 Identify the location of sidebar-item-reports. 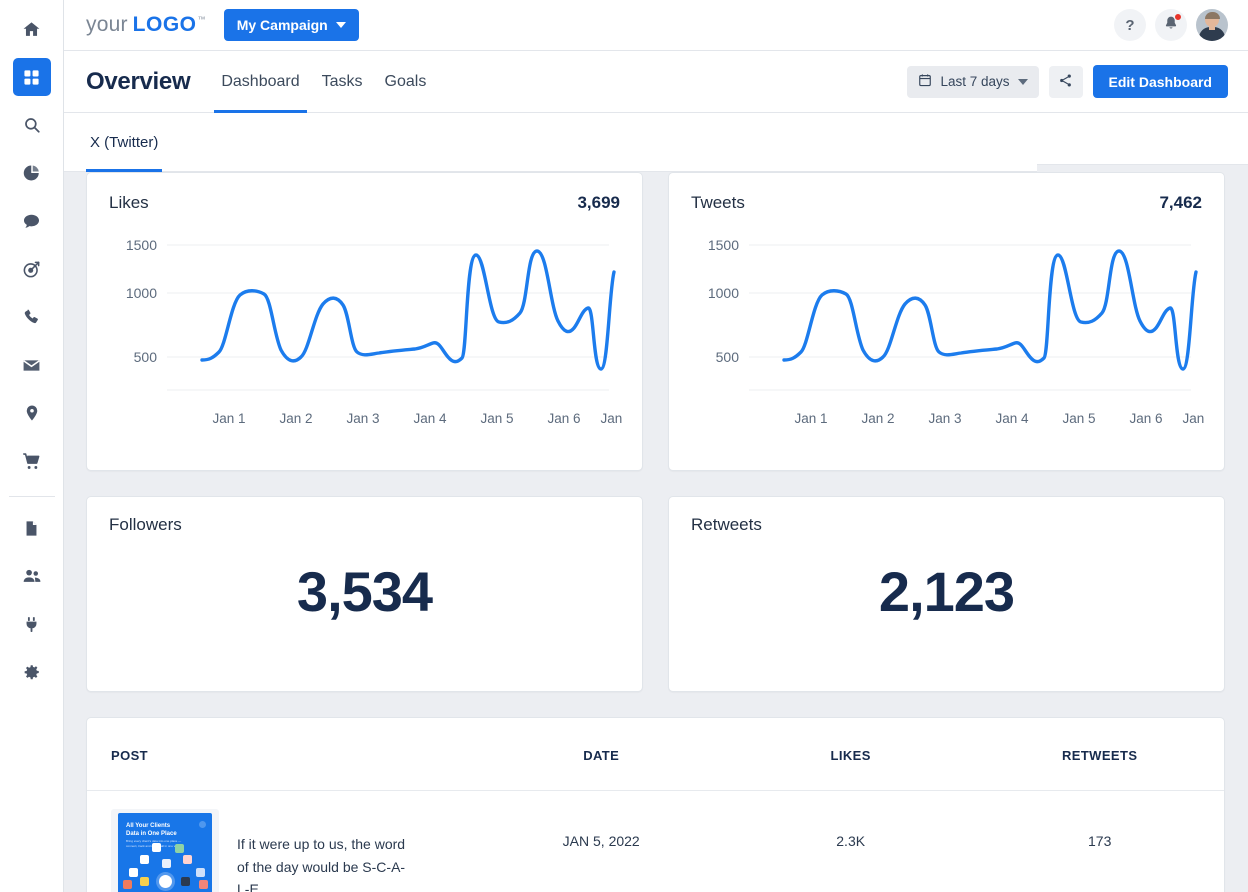
(32, 173).